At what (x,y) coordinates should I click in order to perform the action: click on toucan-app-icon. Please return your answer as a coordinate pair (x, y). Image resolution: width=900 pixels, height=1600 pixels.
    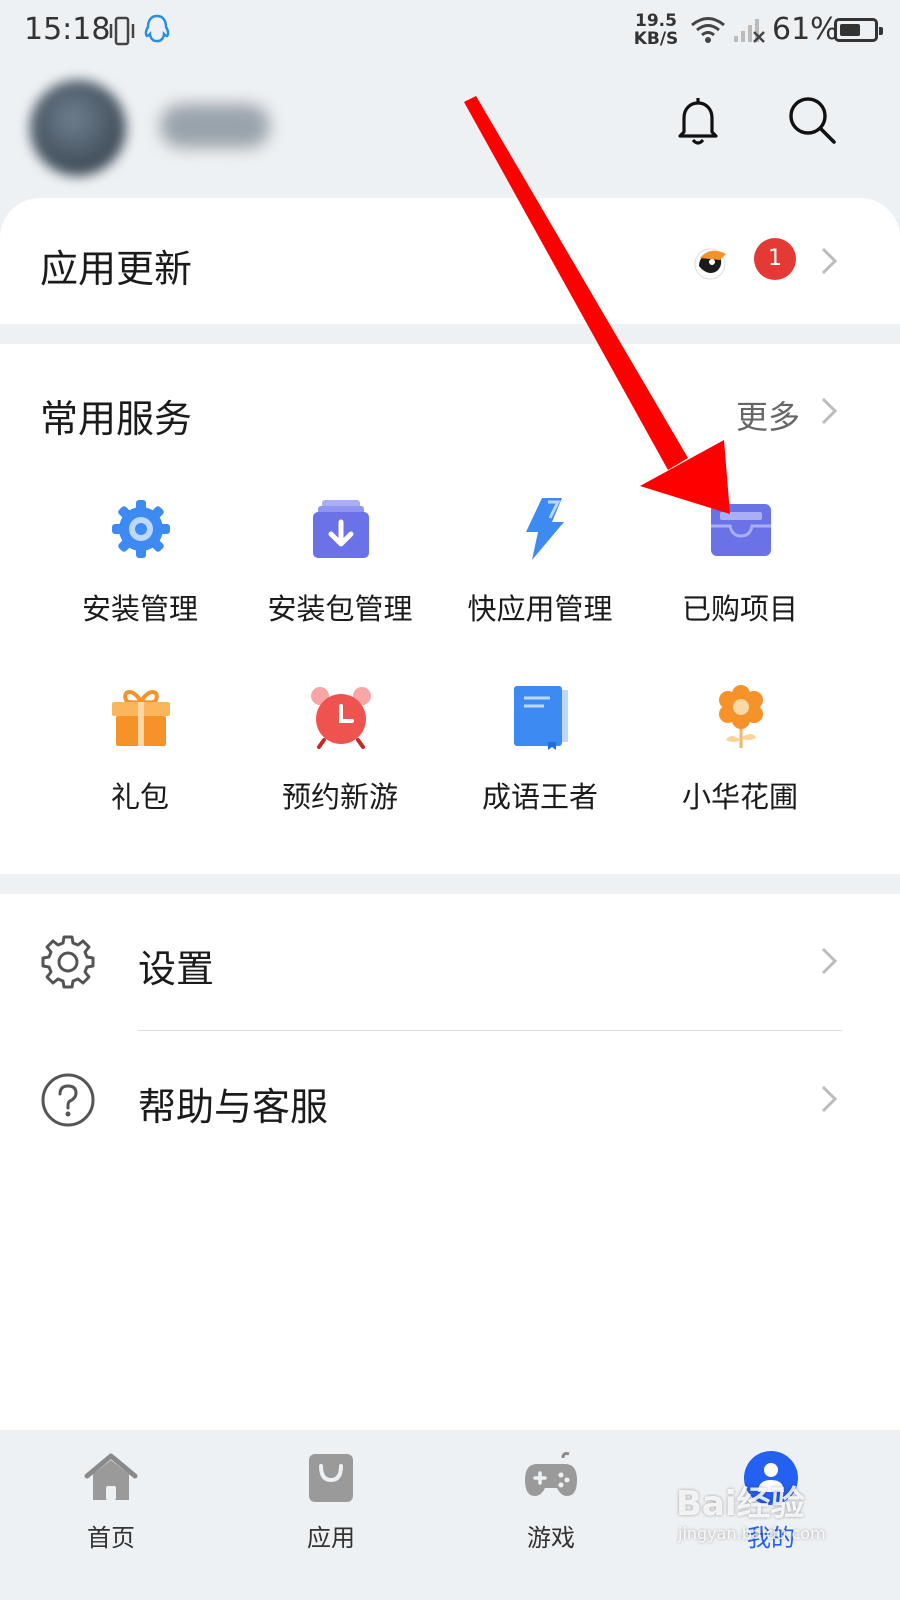
    Looking at the image, I should click on (710, 264).